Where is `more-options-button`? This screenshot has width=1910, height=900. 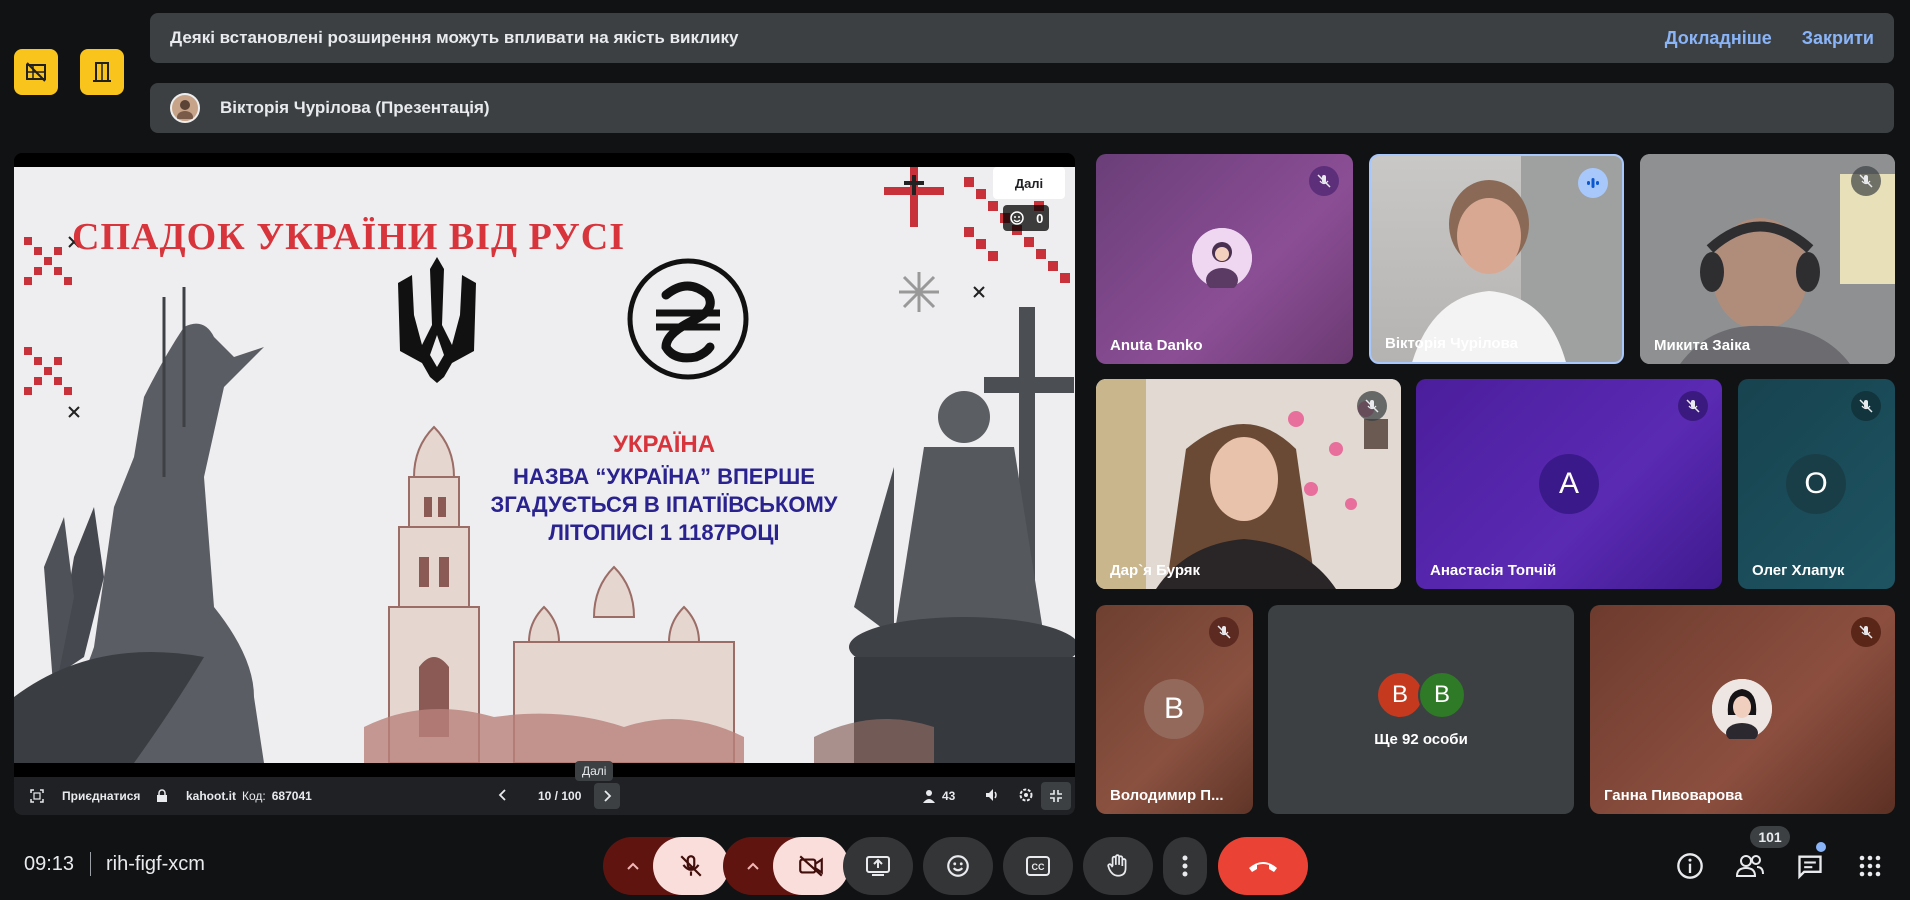
more-options-button is located at coordinates (1185, 866).